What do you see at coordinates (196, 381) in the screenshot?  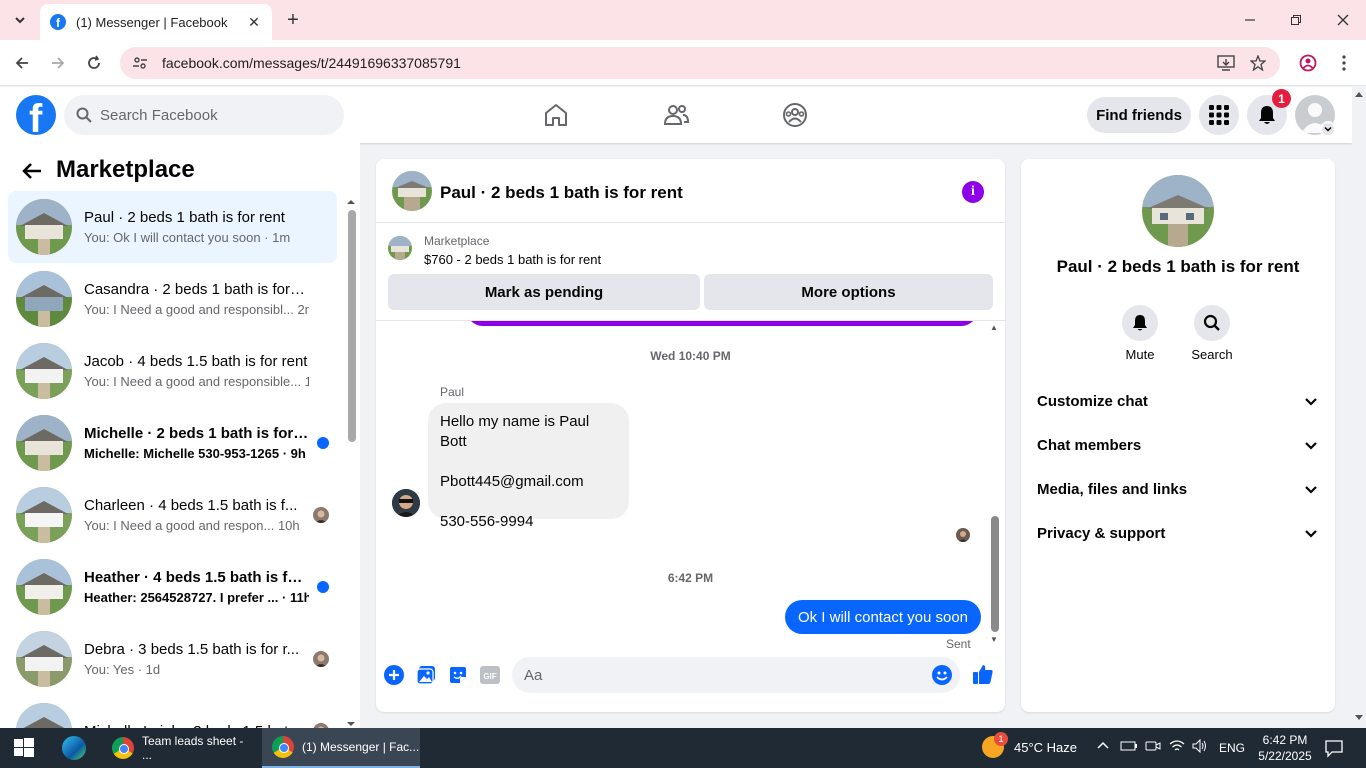 I see `conversation-preview: You: I Need a good and responsible... 1h` at bounding box center [196, 381].